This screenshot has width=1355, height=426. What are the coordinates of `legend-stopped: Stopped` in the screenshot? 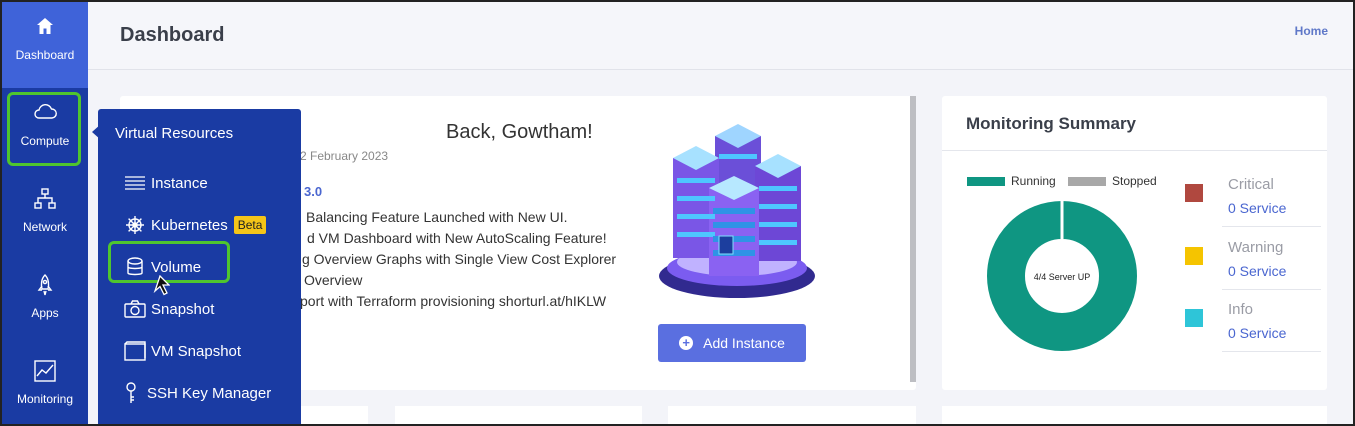 It's located at (1112, 181).